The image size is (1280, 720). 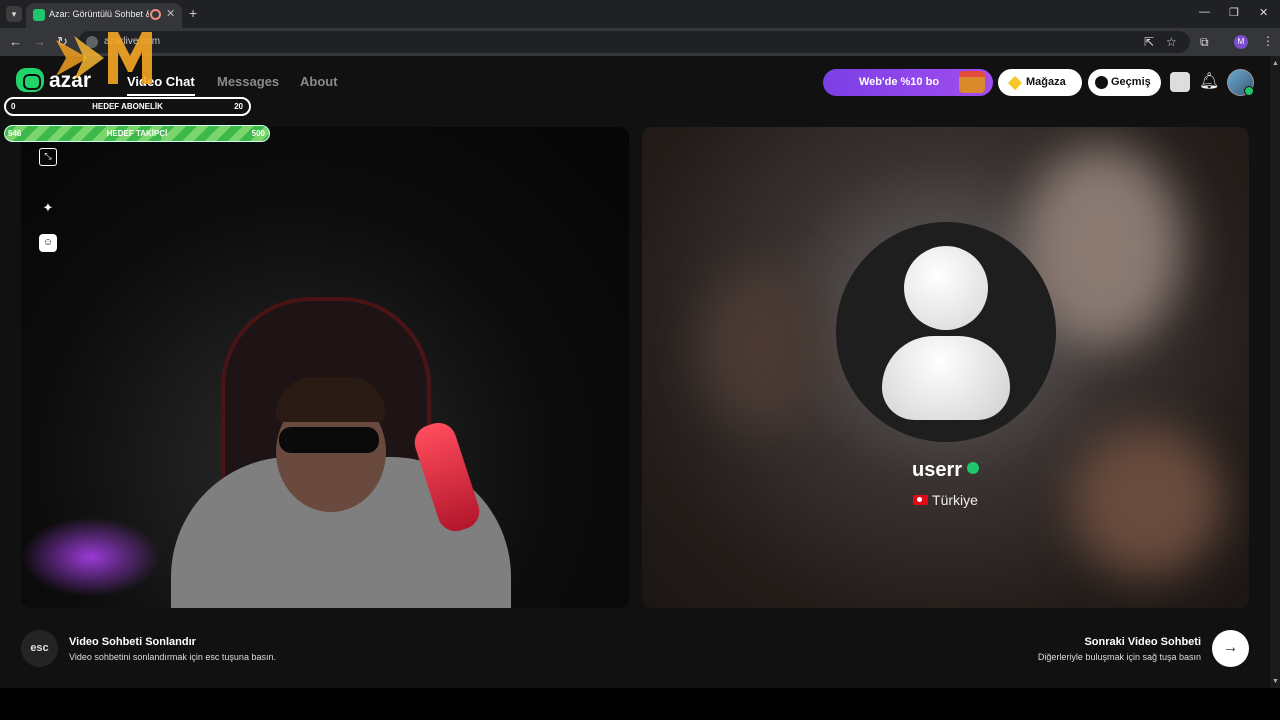 What do you see at coordinates (1263, 12) in the screenshot?
I see `close-window-icon: ✕` at bounding box center [1263, 12].